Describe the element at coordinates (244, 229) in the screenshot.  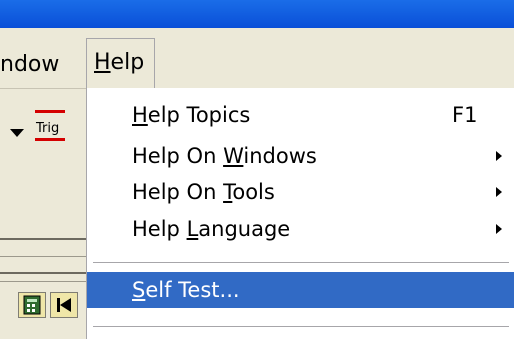
I see `menu-item-label-rest: anguage` at that location.